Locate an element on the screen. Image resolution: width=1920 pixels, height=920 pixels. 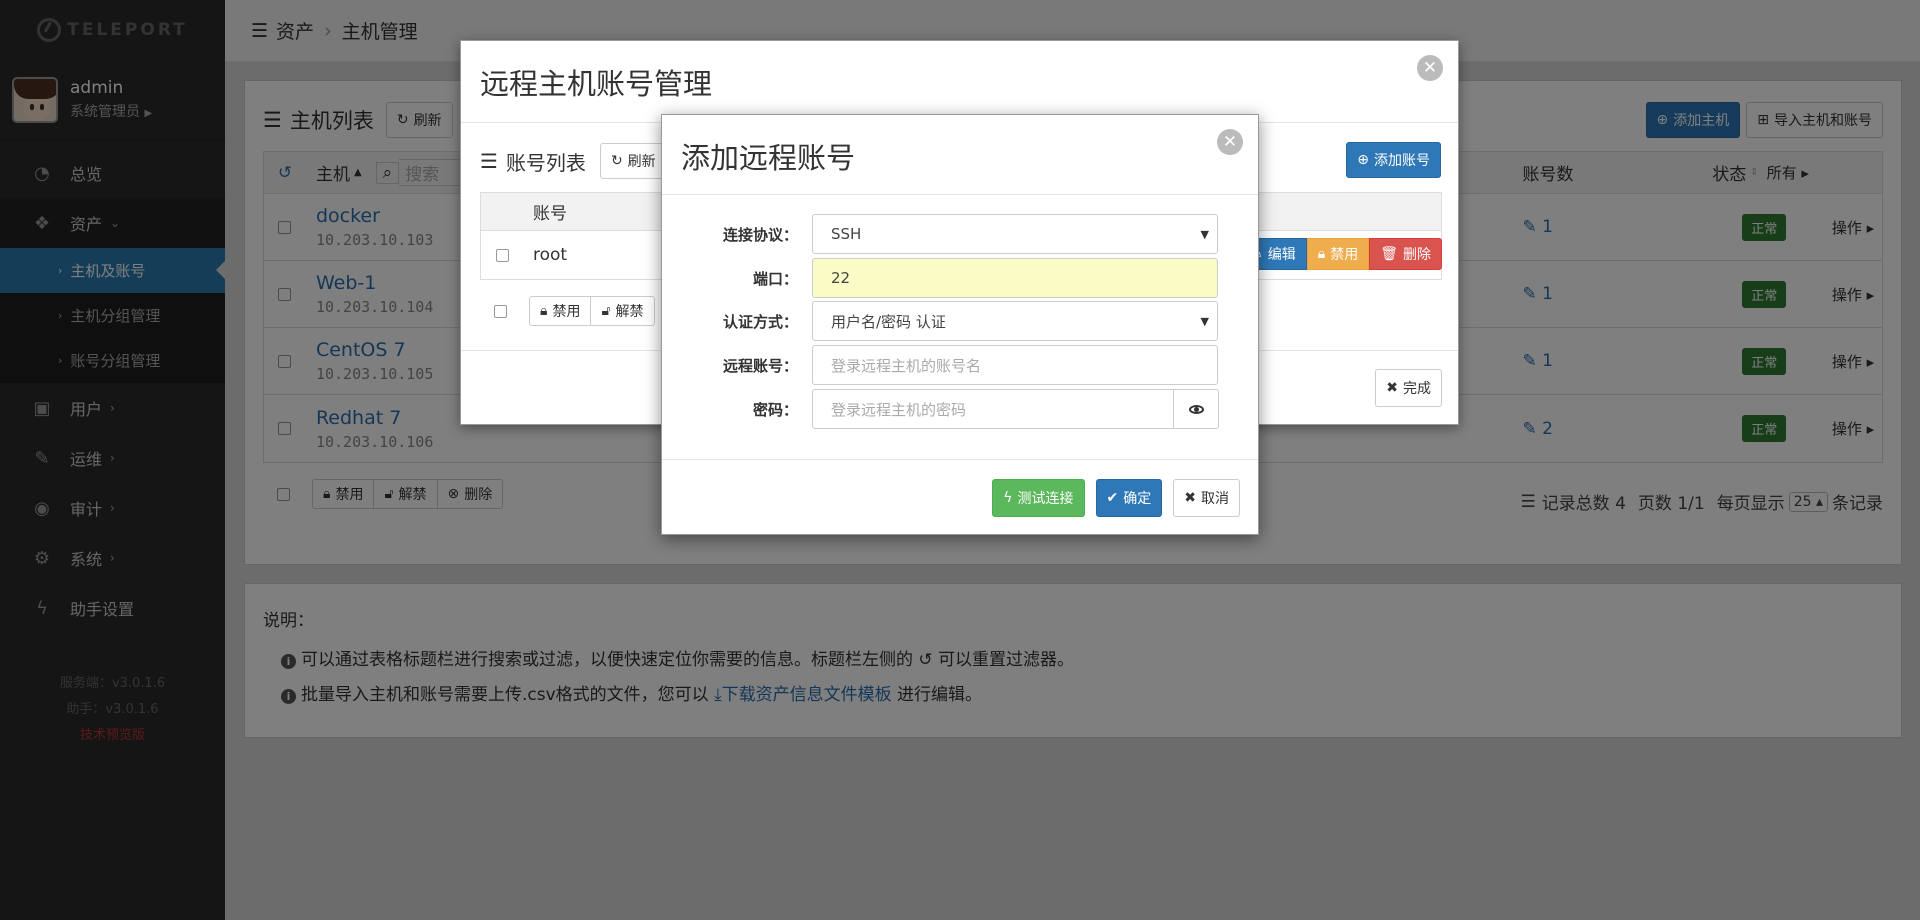
modal-title: 远程主机账号管理 is located at coordinates (959, 82).